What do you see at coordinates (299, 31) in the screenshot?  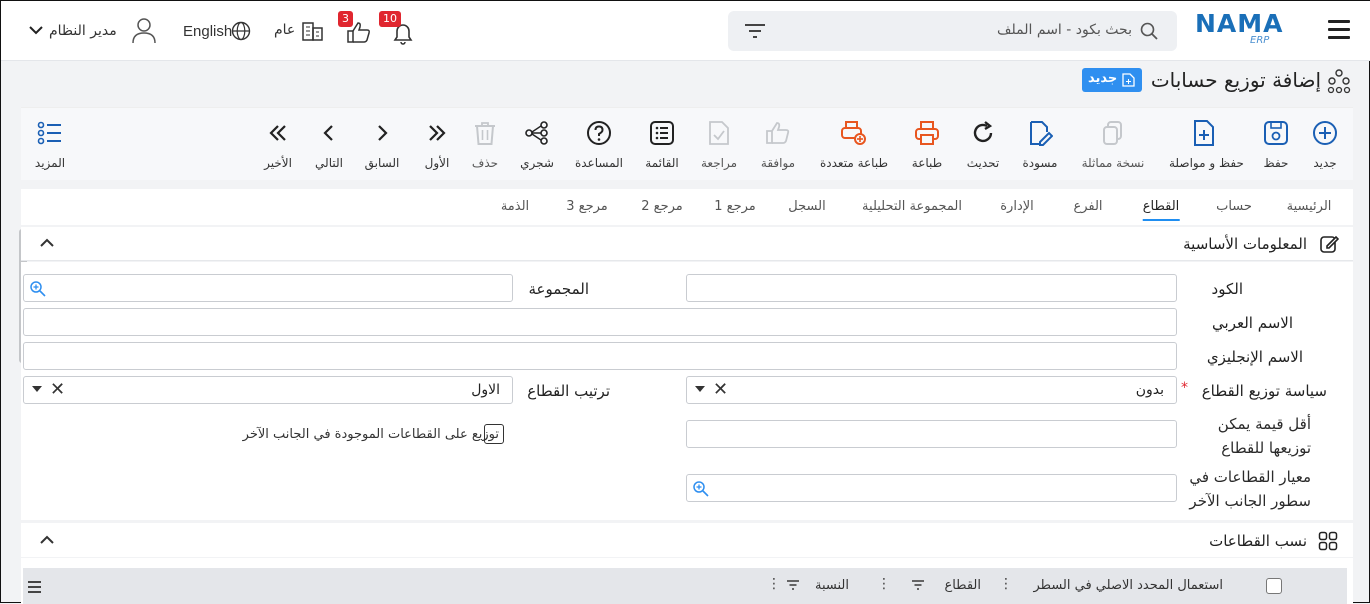 I see `company-selector: عام` at bounding box center [299, 31].